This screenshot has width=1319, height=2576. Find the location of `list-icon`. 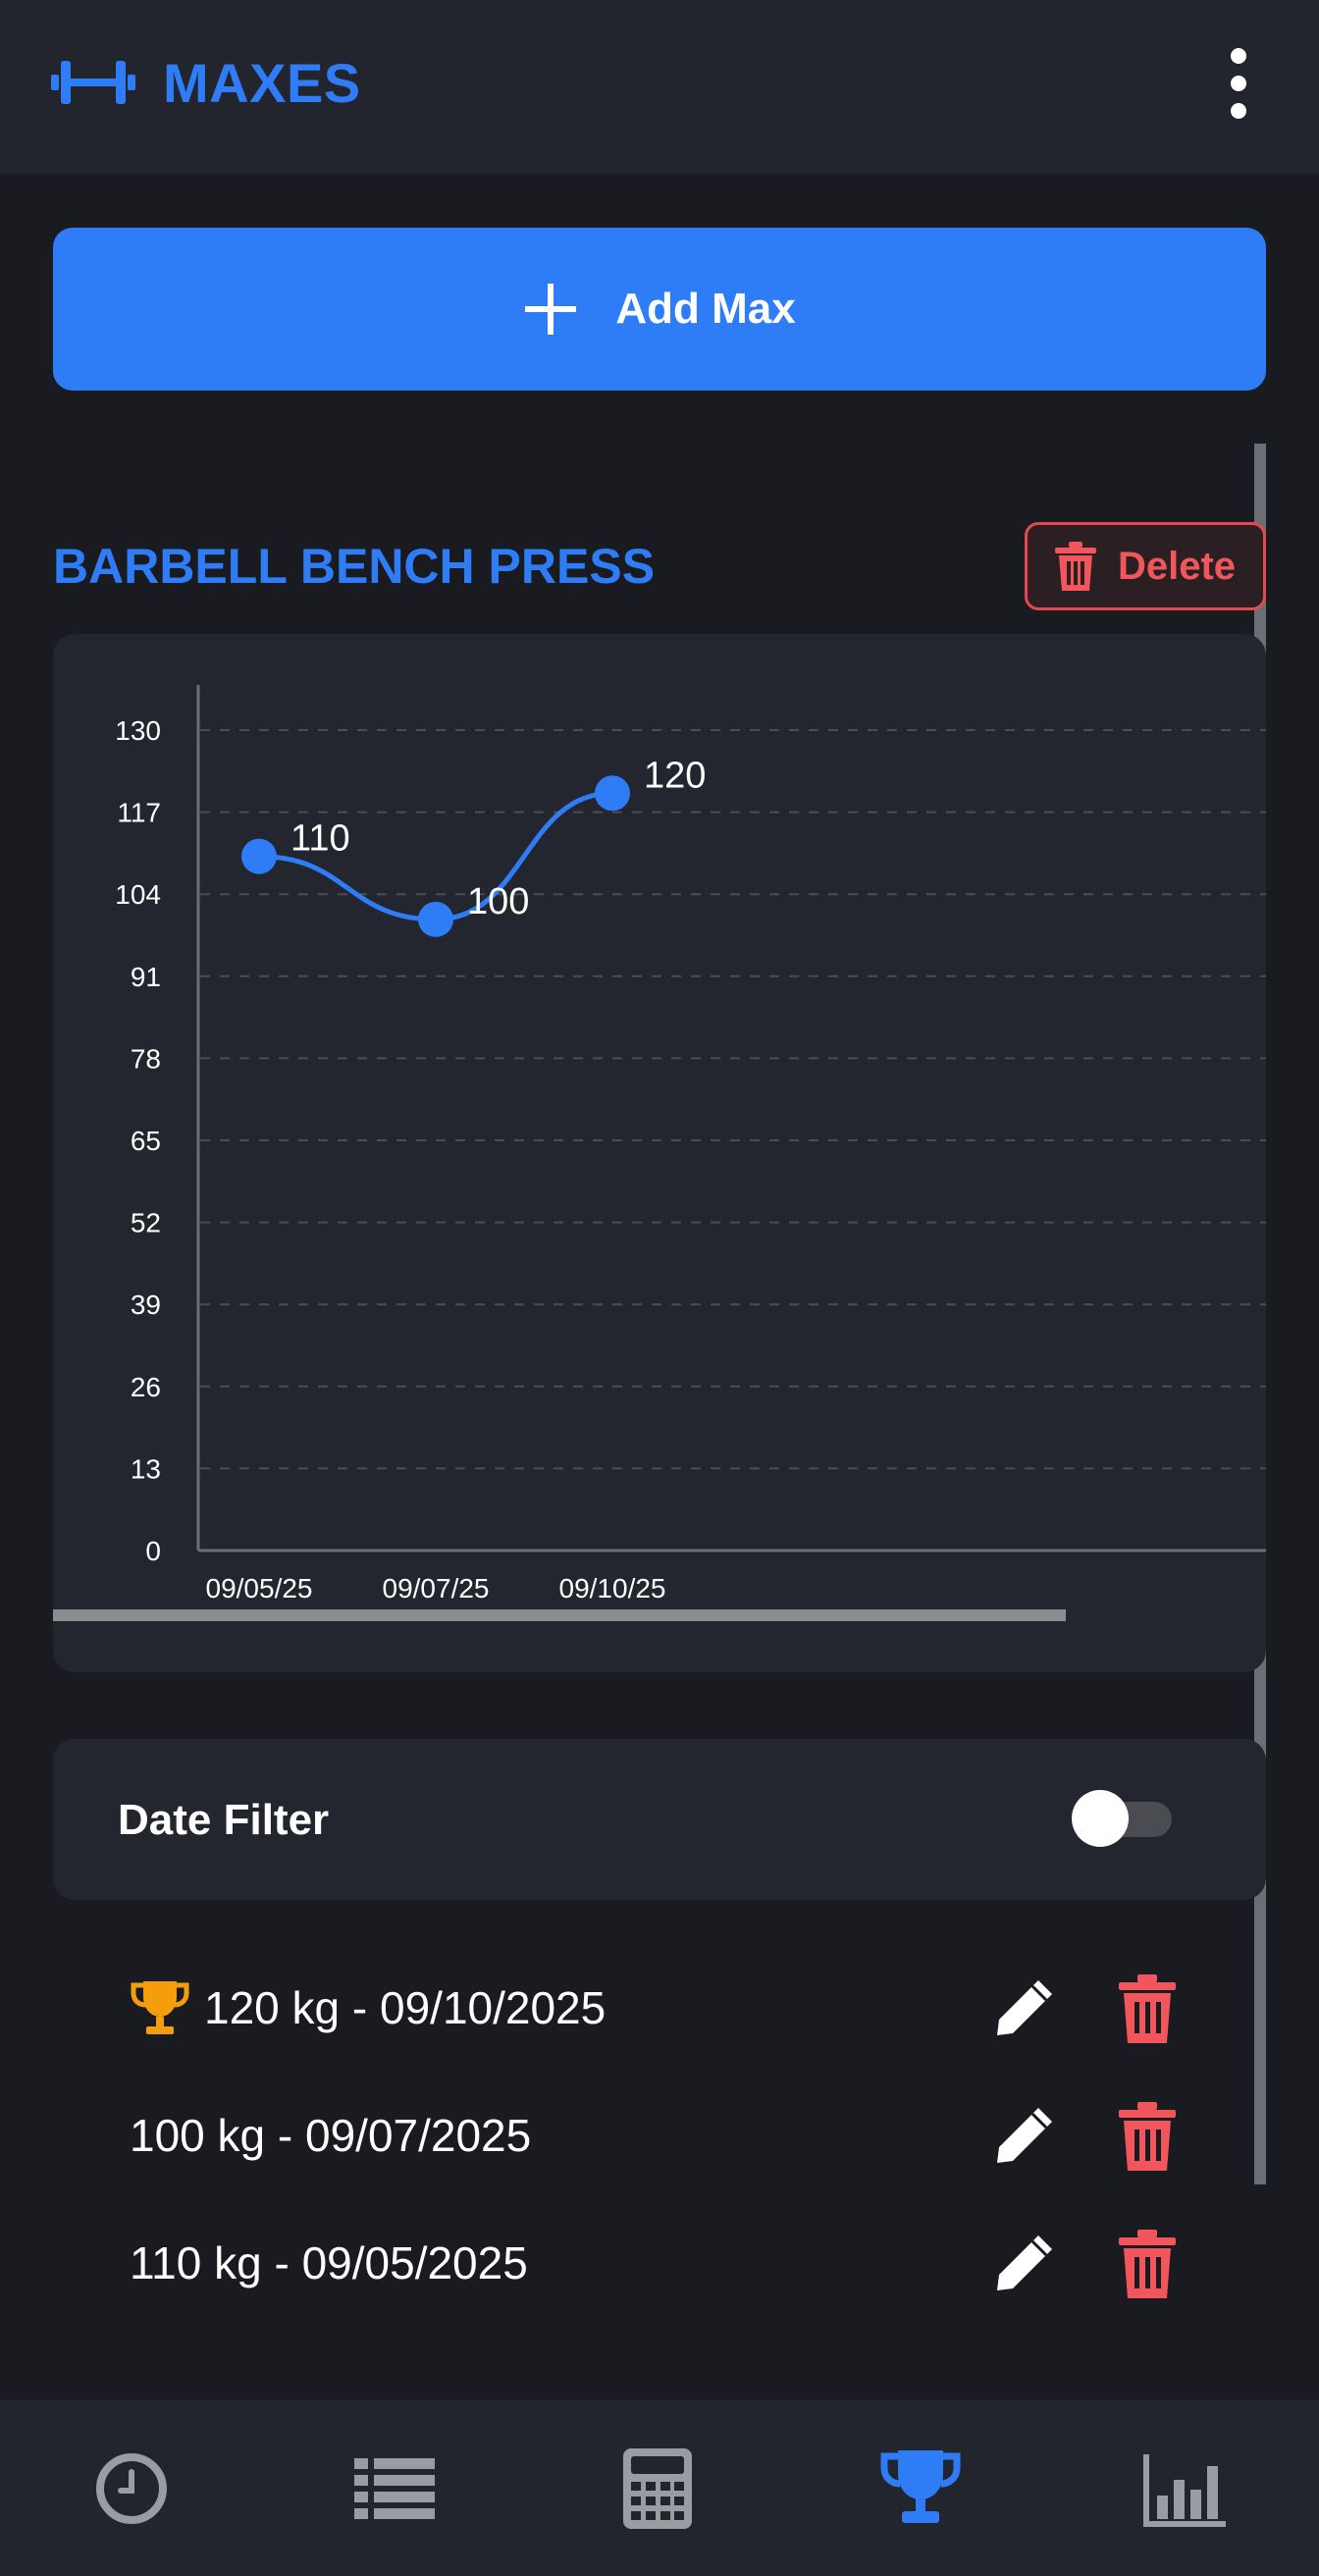

list-icon is located at coordinates (394, 2488).